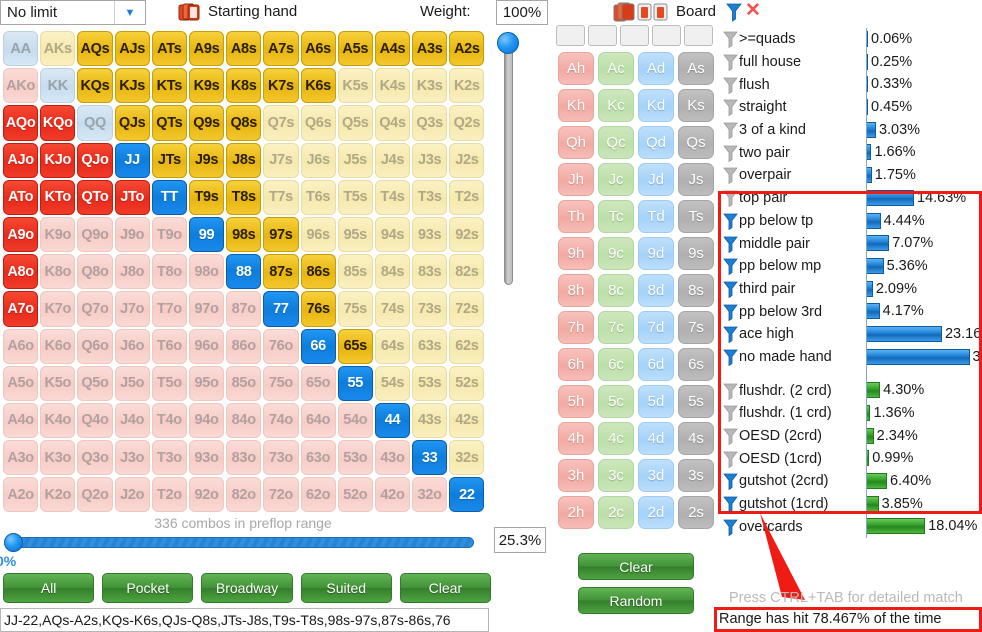  What do you see at coordinates (206, 49) in the screenshot?
I see `range-cell-A9s: A9s` at bounding box center [206, 49].